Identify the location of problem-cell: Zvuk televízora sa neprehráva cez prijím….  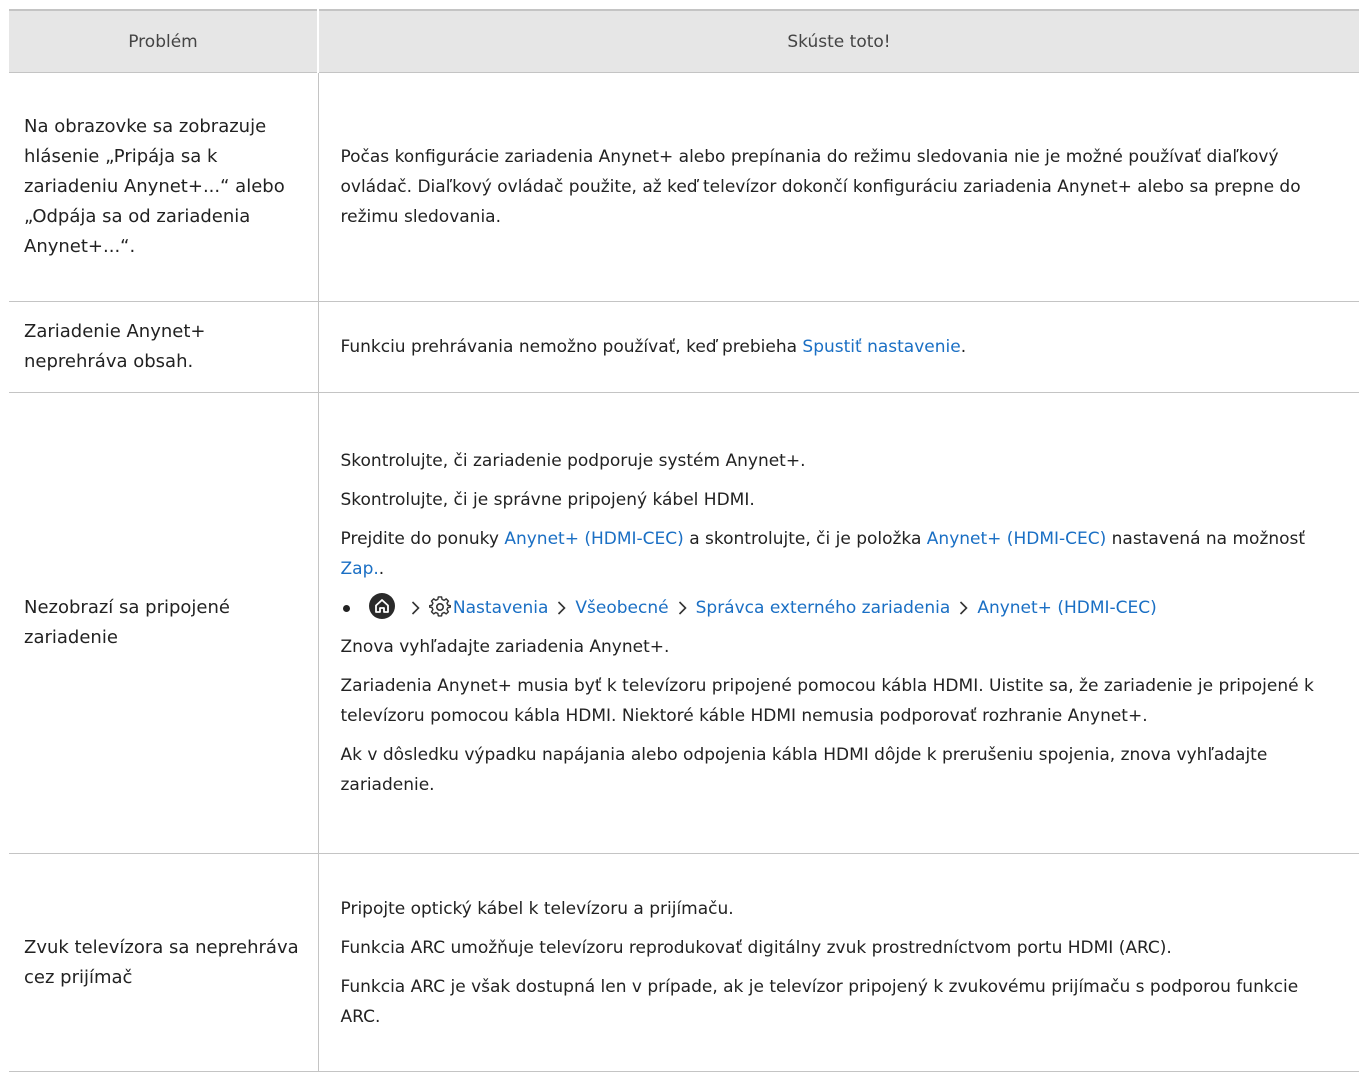
(164, 962).